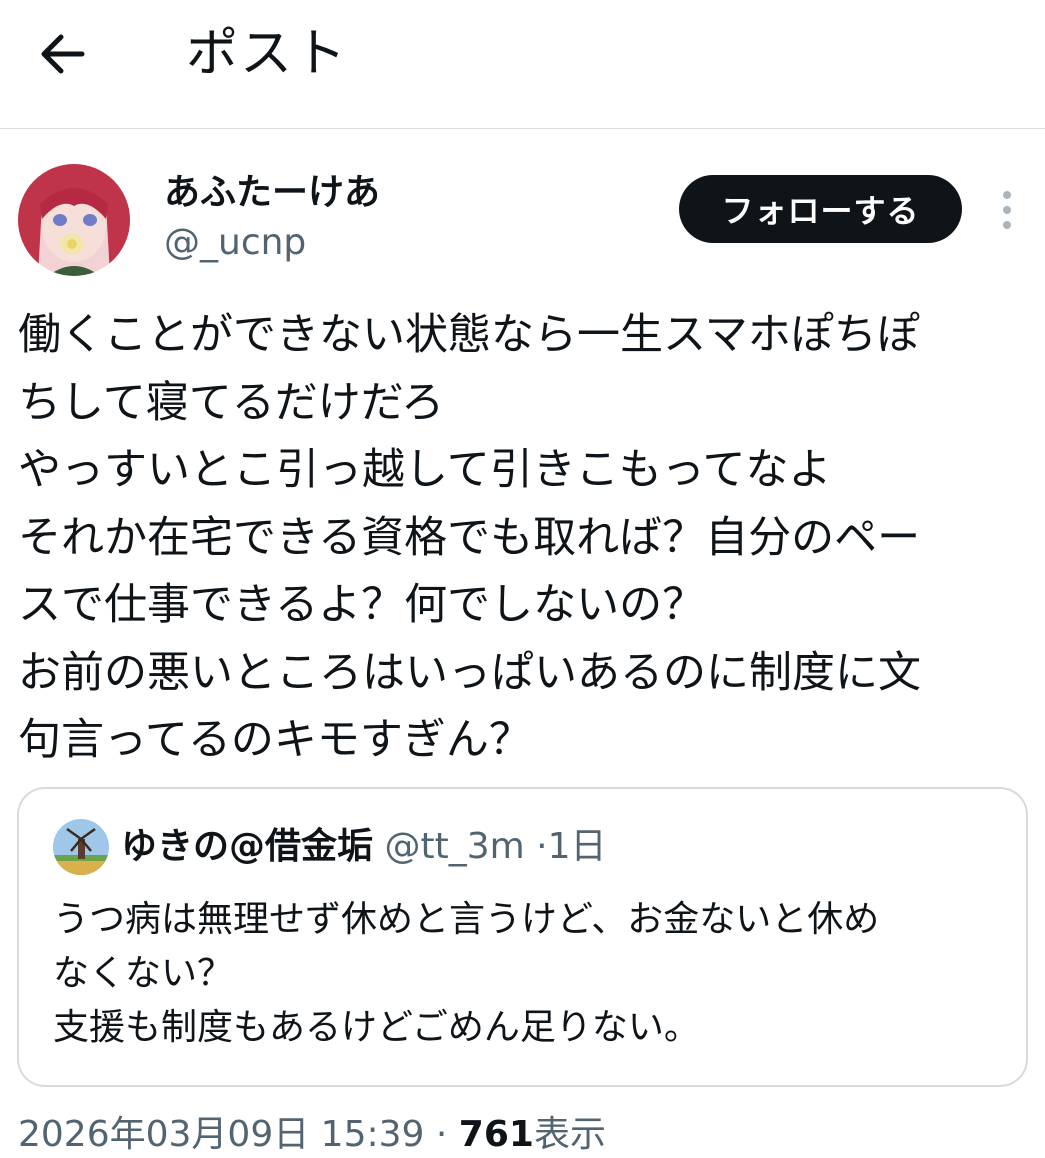 The image size is (1045, 1158). I want to click on post-text-line: ちして寝てるだけだろ, so click(231, 402).